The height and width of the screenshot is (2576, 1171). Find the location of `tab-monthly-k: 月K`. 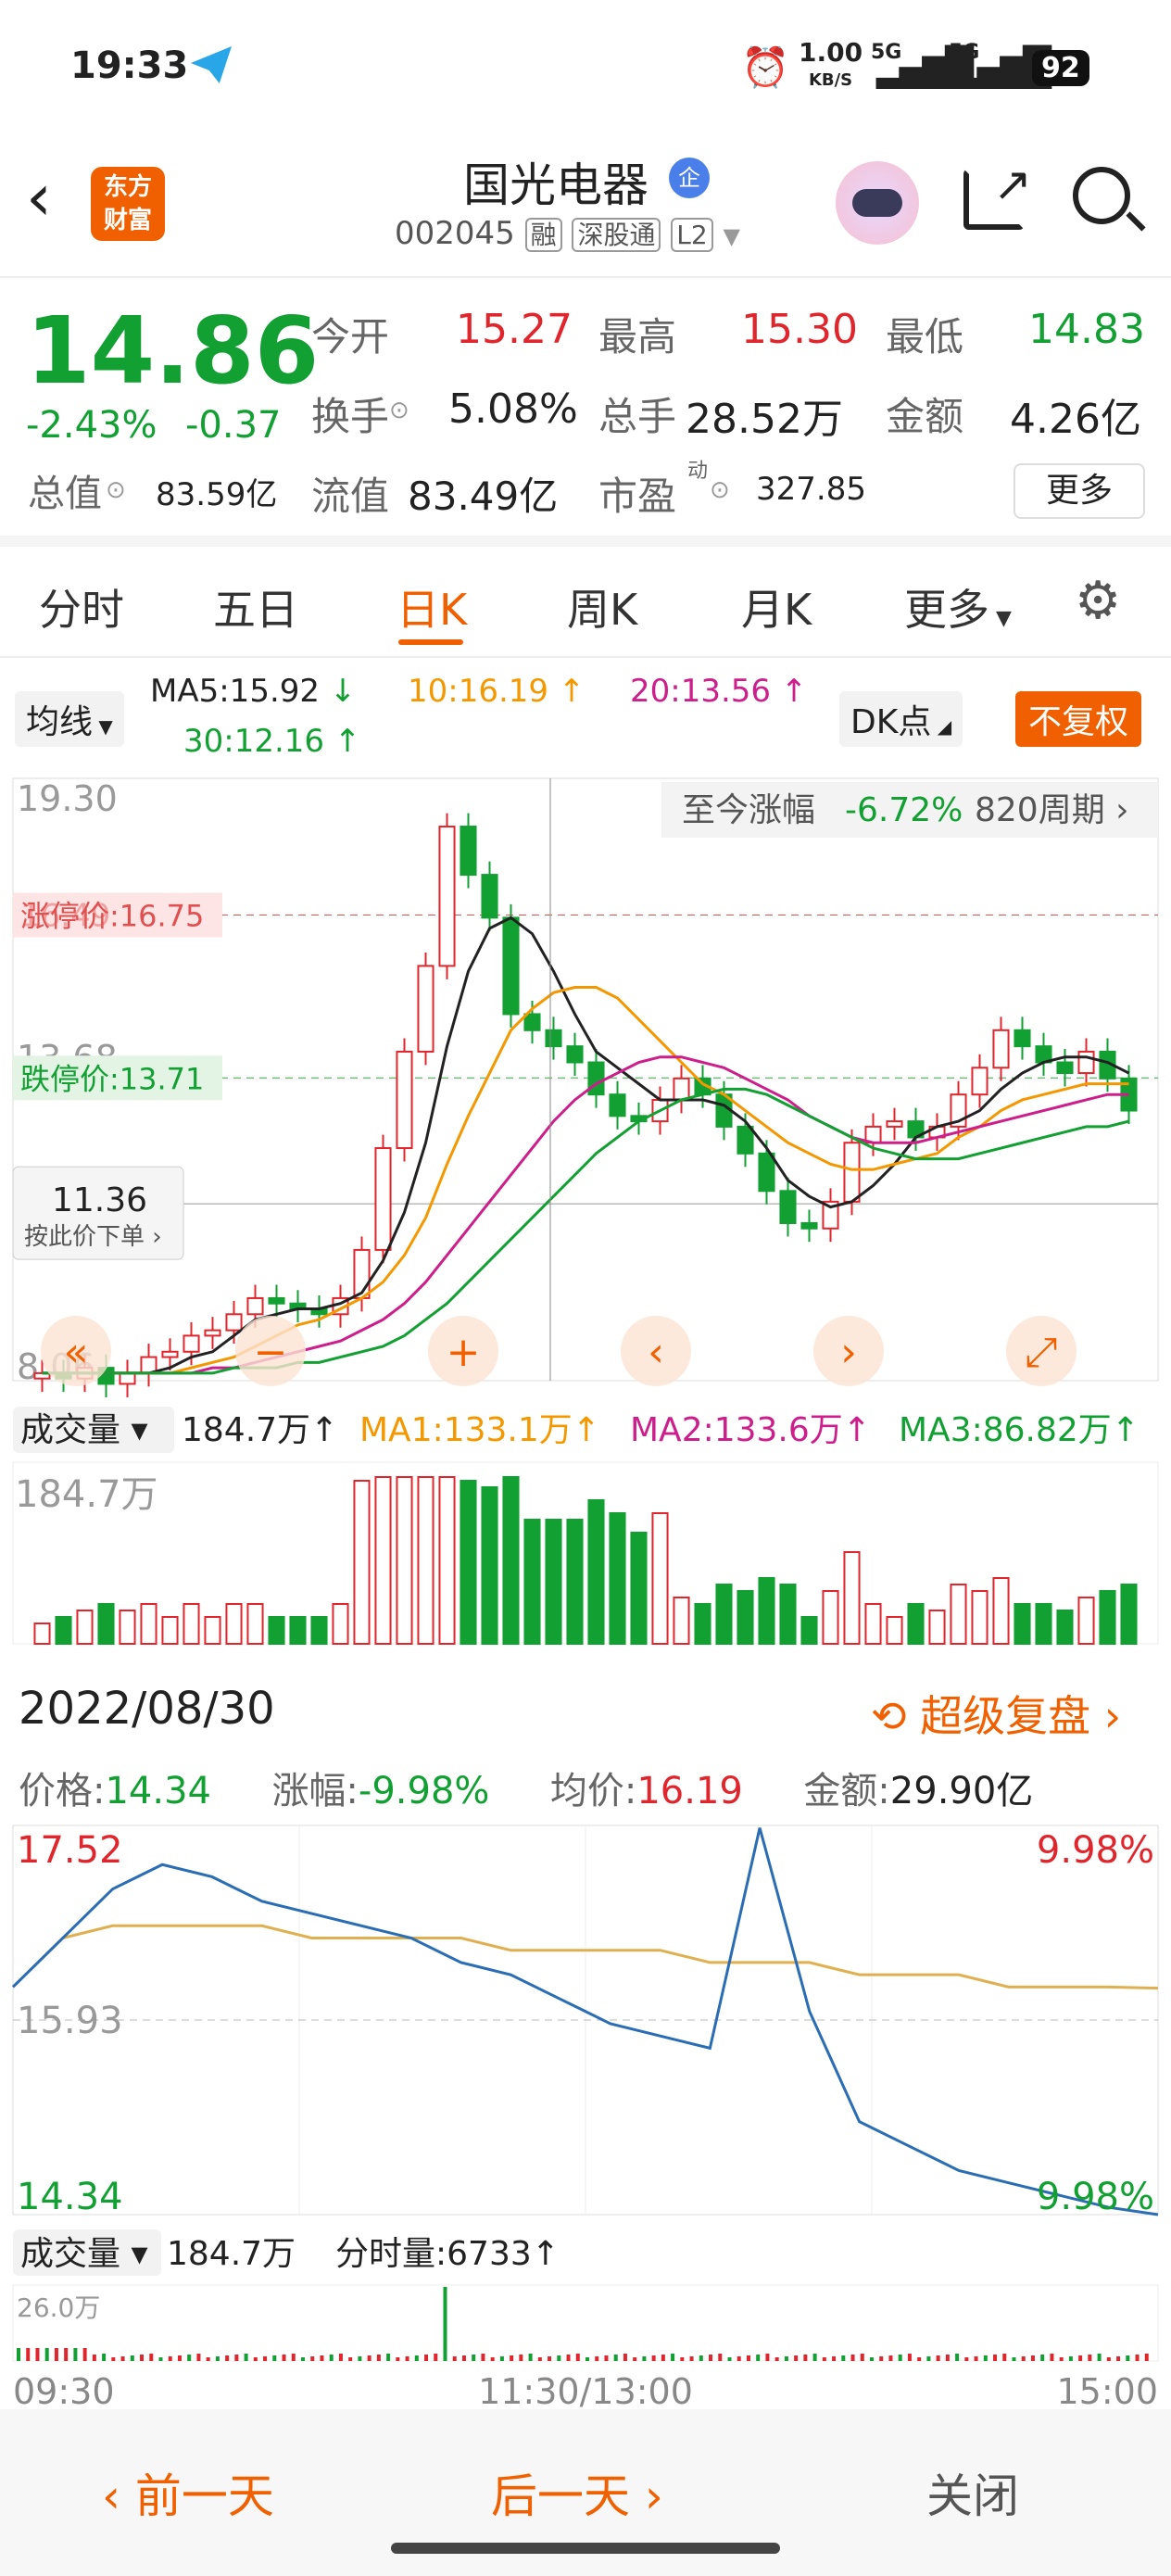

tab-monthly-k: 月K is located at coordinates (777, 607).